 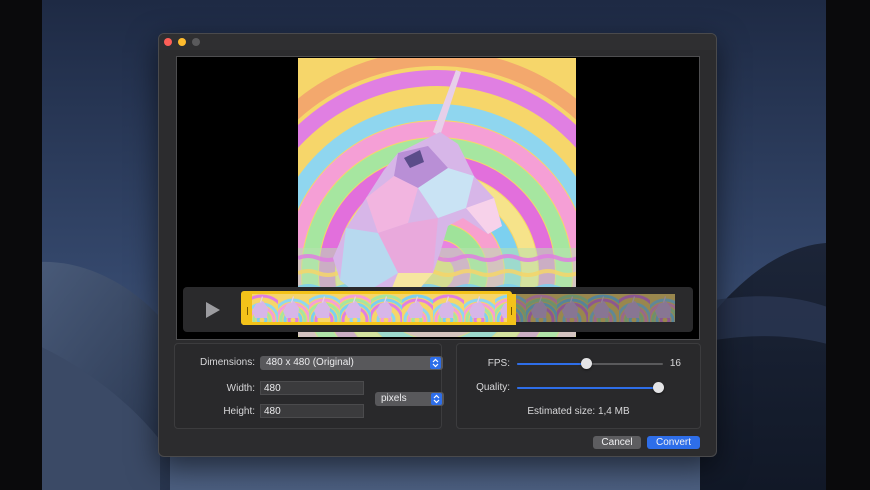 I want to click on quality-slider-fill, so click(x=587, y=388).